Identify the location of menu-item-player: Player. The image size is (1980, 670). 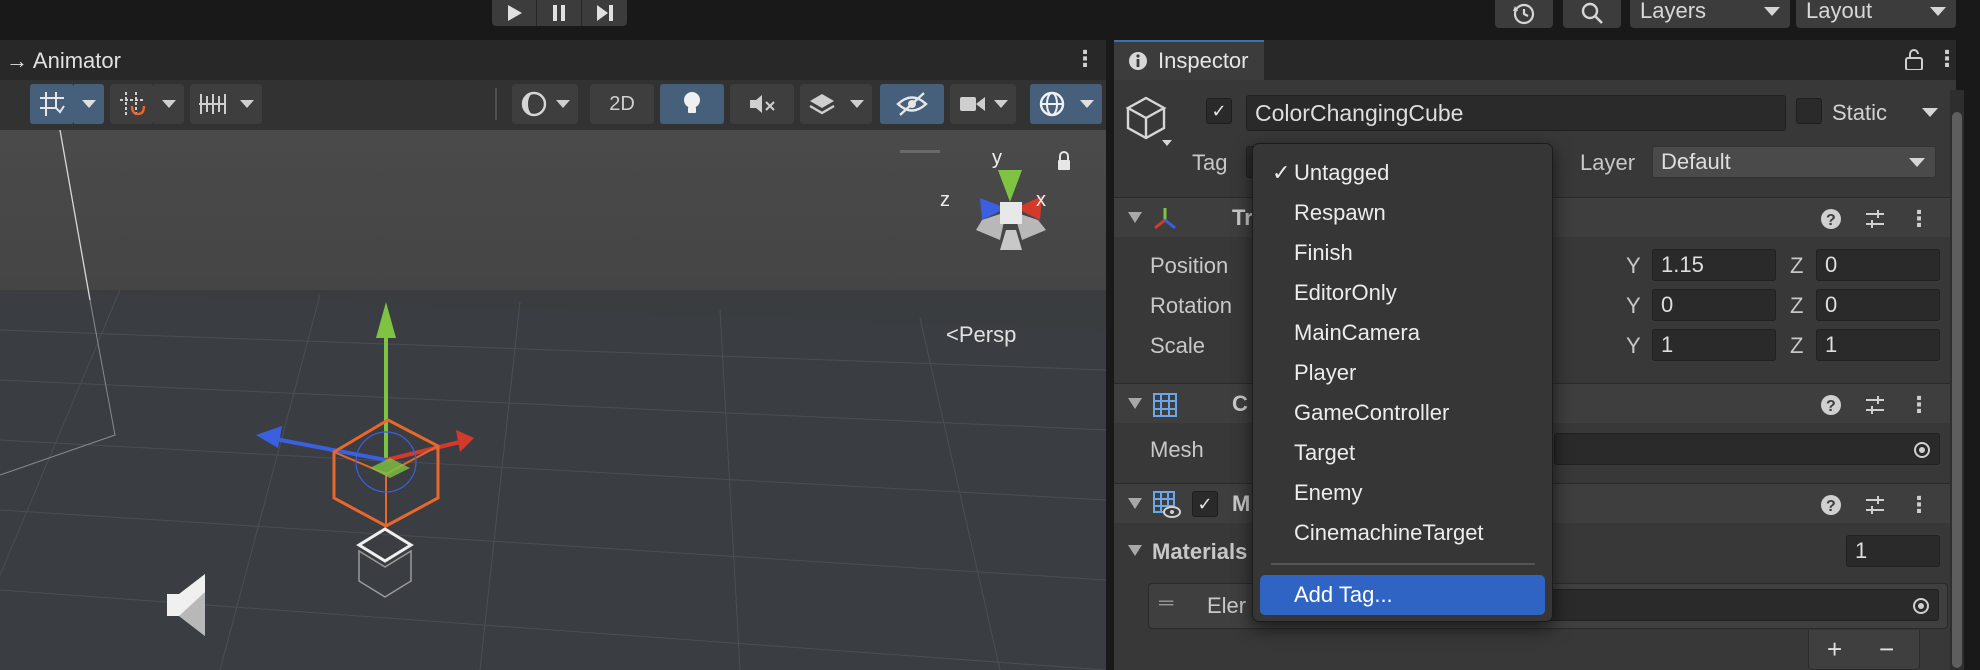
(1402, 373).